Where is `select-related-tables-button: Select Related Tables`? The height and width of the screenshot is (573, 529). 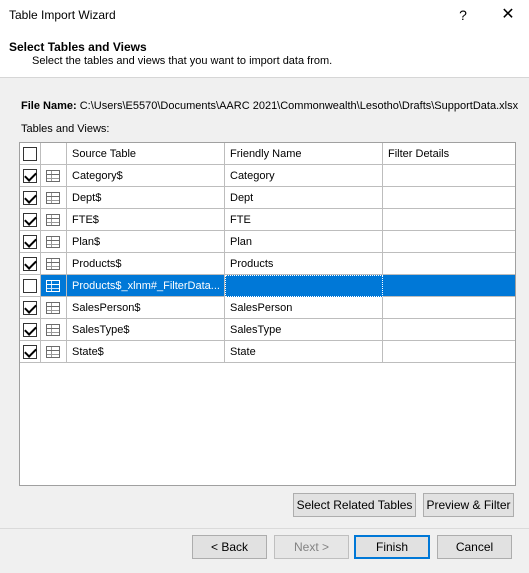 select-related-tables-button: Select Related Tables is located at coordinates (354, 505).